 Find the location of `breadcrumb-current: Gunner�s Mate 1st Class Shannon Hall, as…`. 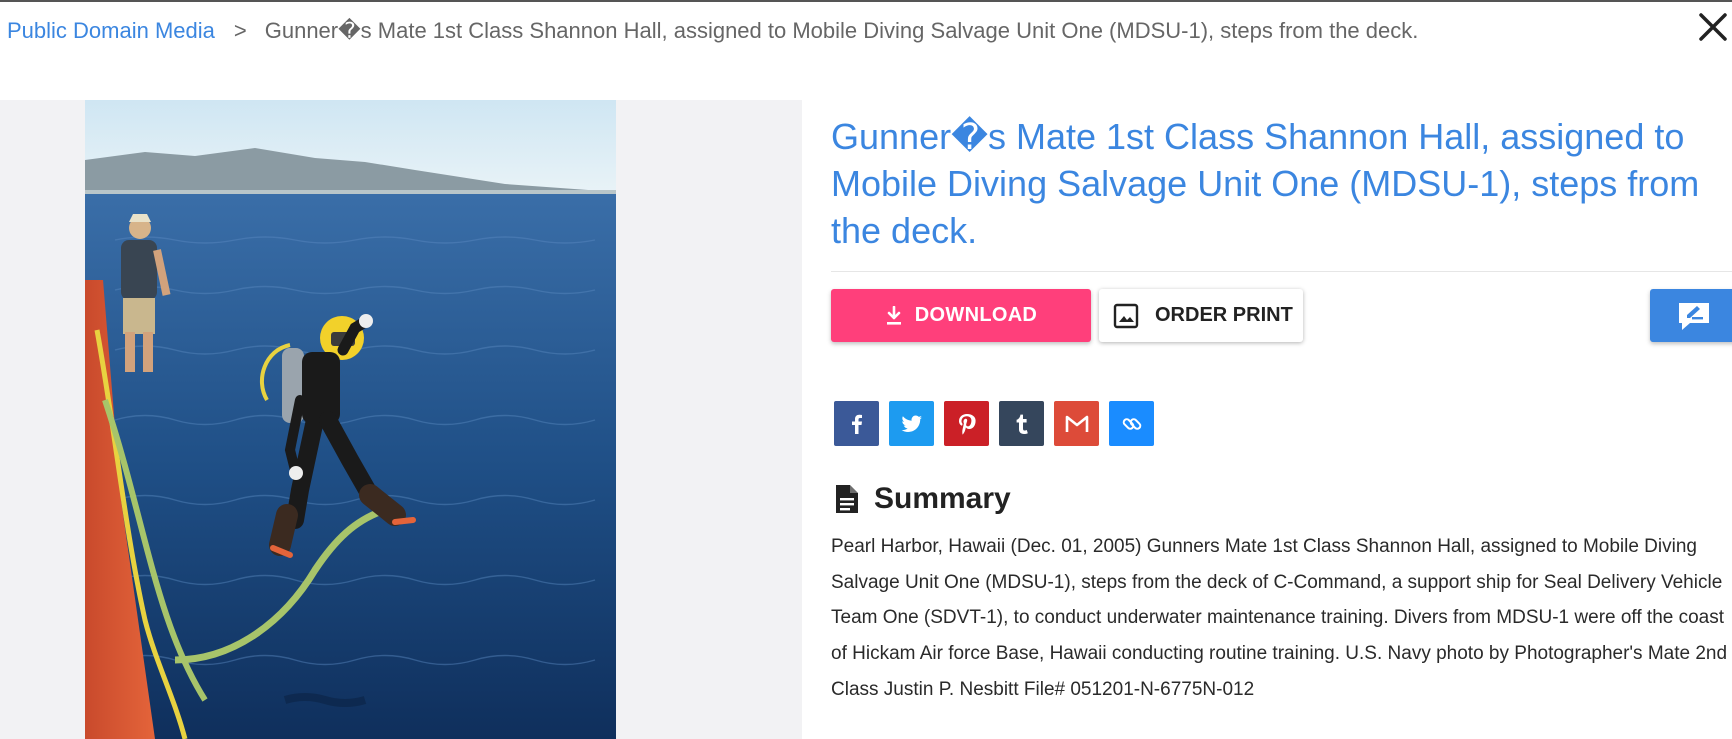

breadcrumb-current: Gunner�s Mate 1st Class Shannon Hall, as… is located at coordinates (841, 30).